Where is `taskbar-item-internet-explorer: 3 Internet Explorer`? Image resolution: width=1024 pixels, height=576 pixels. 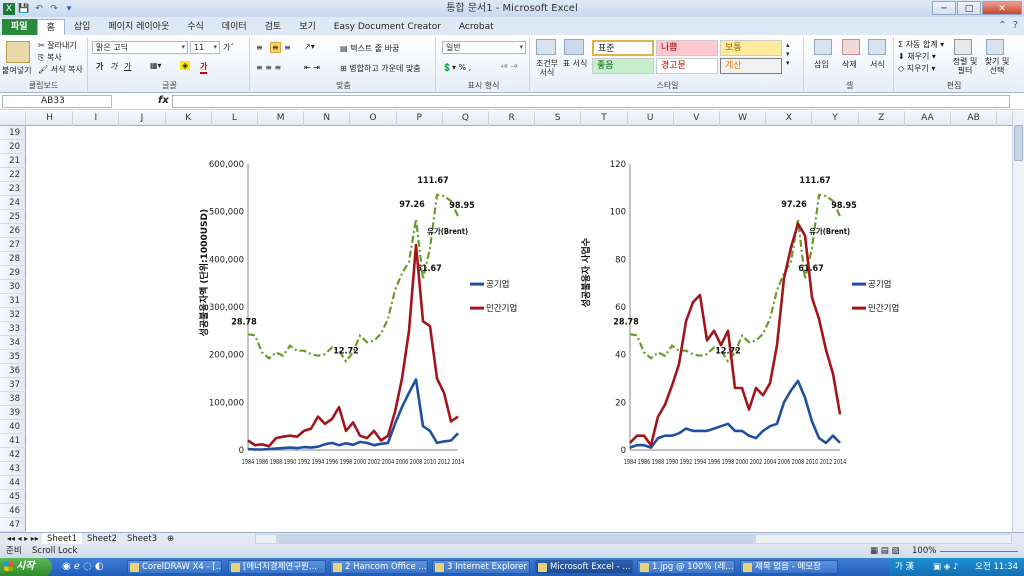 taskbar-item-internet-explorer: 3 Internet Explorer is located at coordinates (481, 567).